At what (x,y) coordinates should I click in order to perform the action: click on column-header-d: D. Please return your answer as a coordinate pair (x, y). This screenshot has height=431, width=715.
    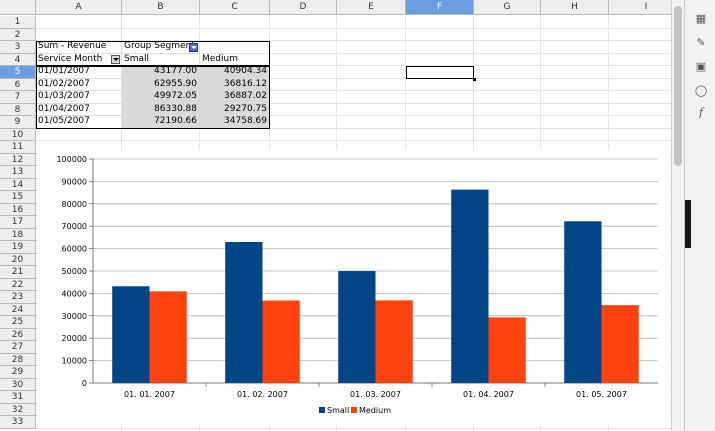
    Looking at the image, I should click on (303, 7).